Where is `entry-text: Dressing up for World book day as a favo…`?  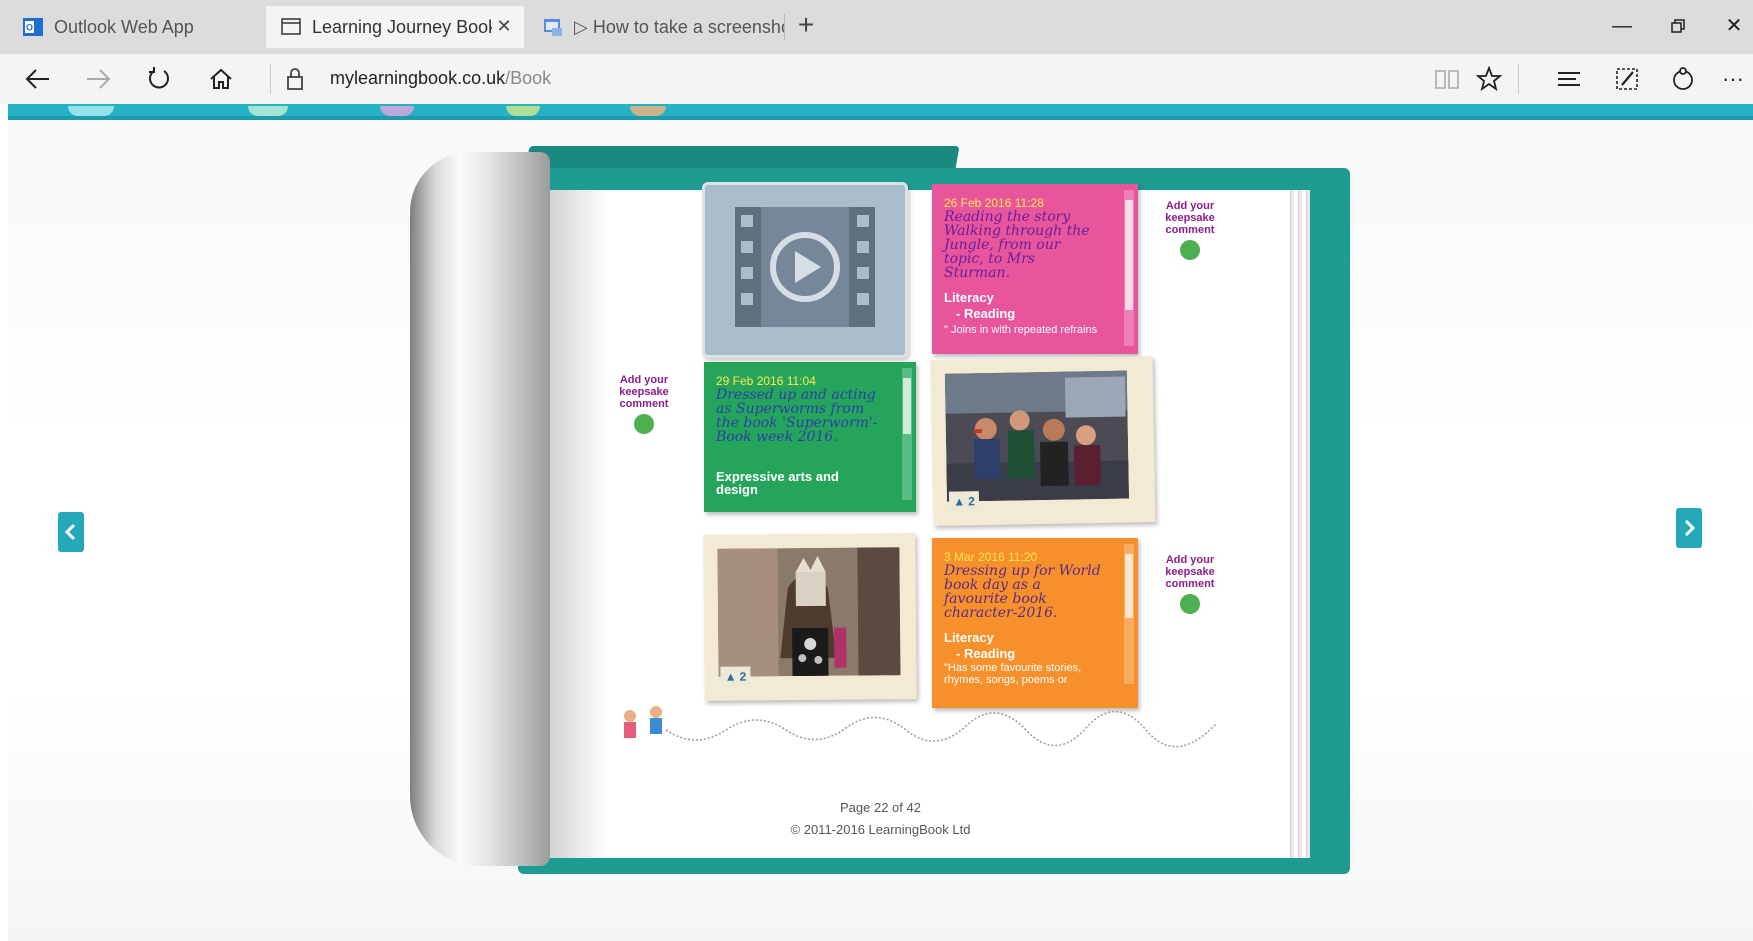
entry-text: Dressing up for World book day as a favo… is located at coordinates (1022, 592).